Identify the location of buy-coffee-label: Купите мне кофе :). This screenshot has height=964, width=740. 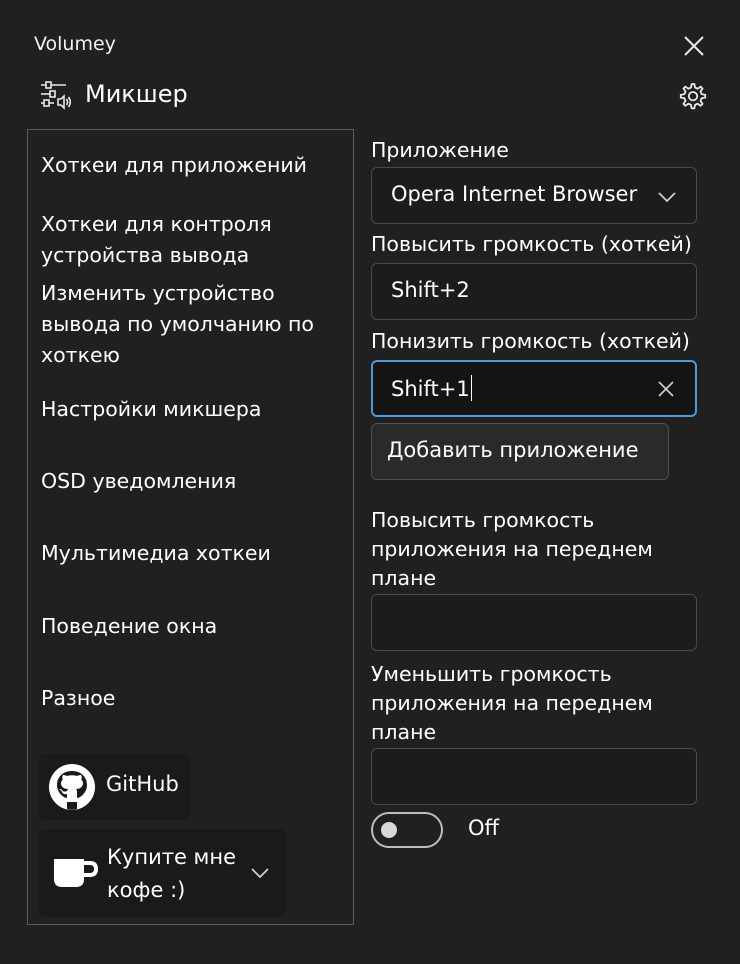
(172, 873).